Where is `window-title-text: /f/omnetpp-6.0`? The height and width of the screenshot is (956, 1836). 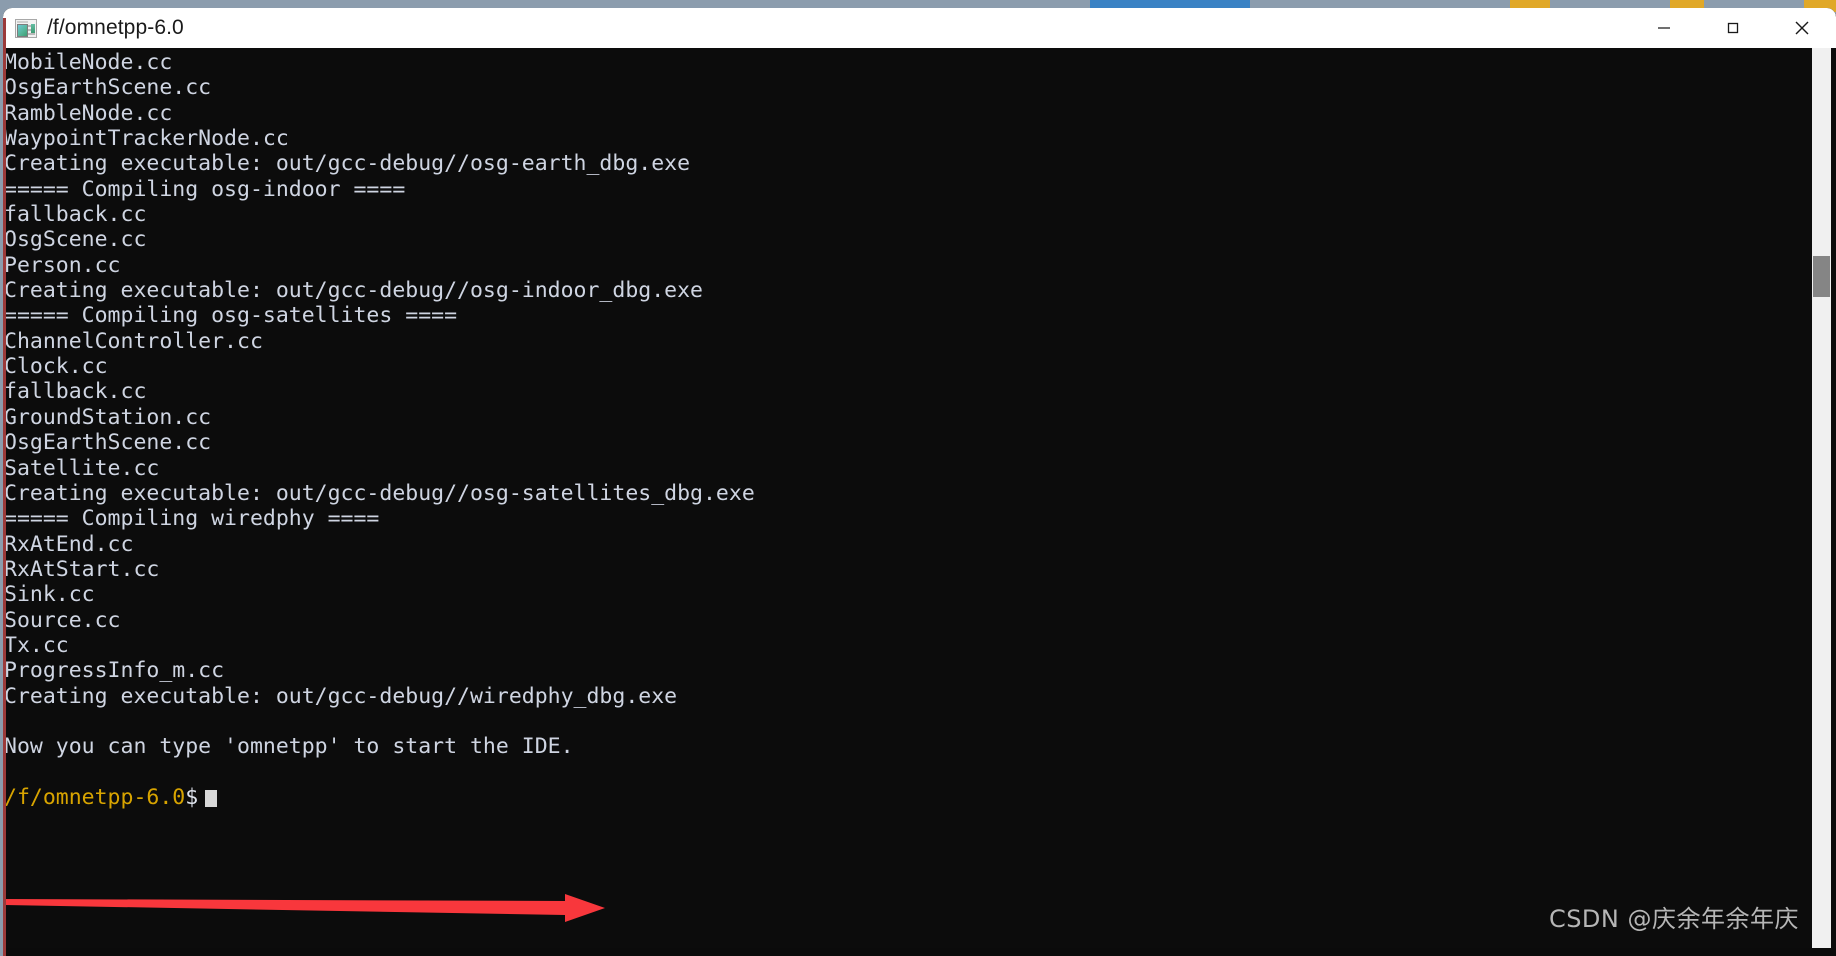 window-title-text: /f/omnetpp-6.0 is located at coordinates (115, 27).